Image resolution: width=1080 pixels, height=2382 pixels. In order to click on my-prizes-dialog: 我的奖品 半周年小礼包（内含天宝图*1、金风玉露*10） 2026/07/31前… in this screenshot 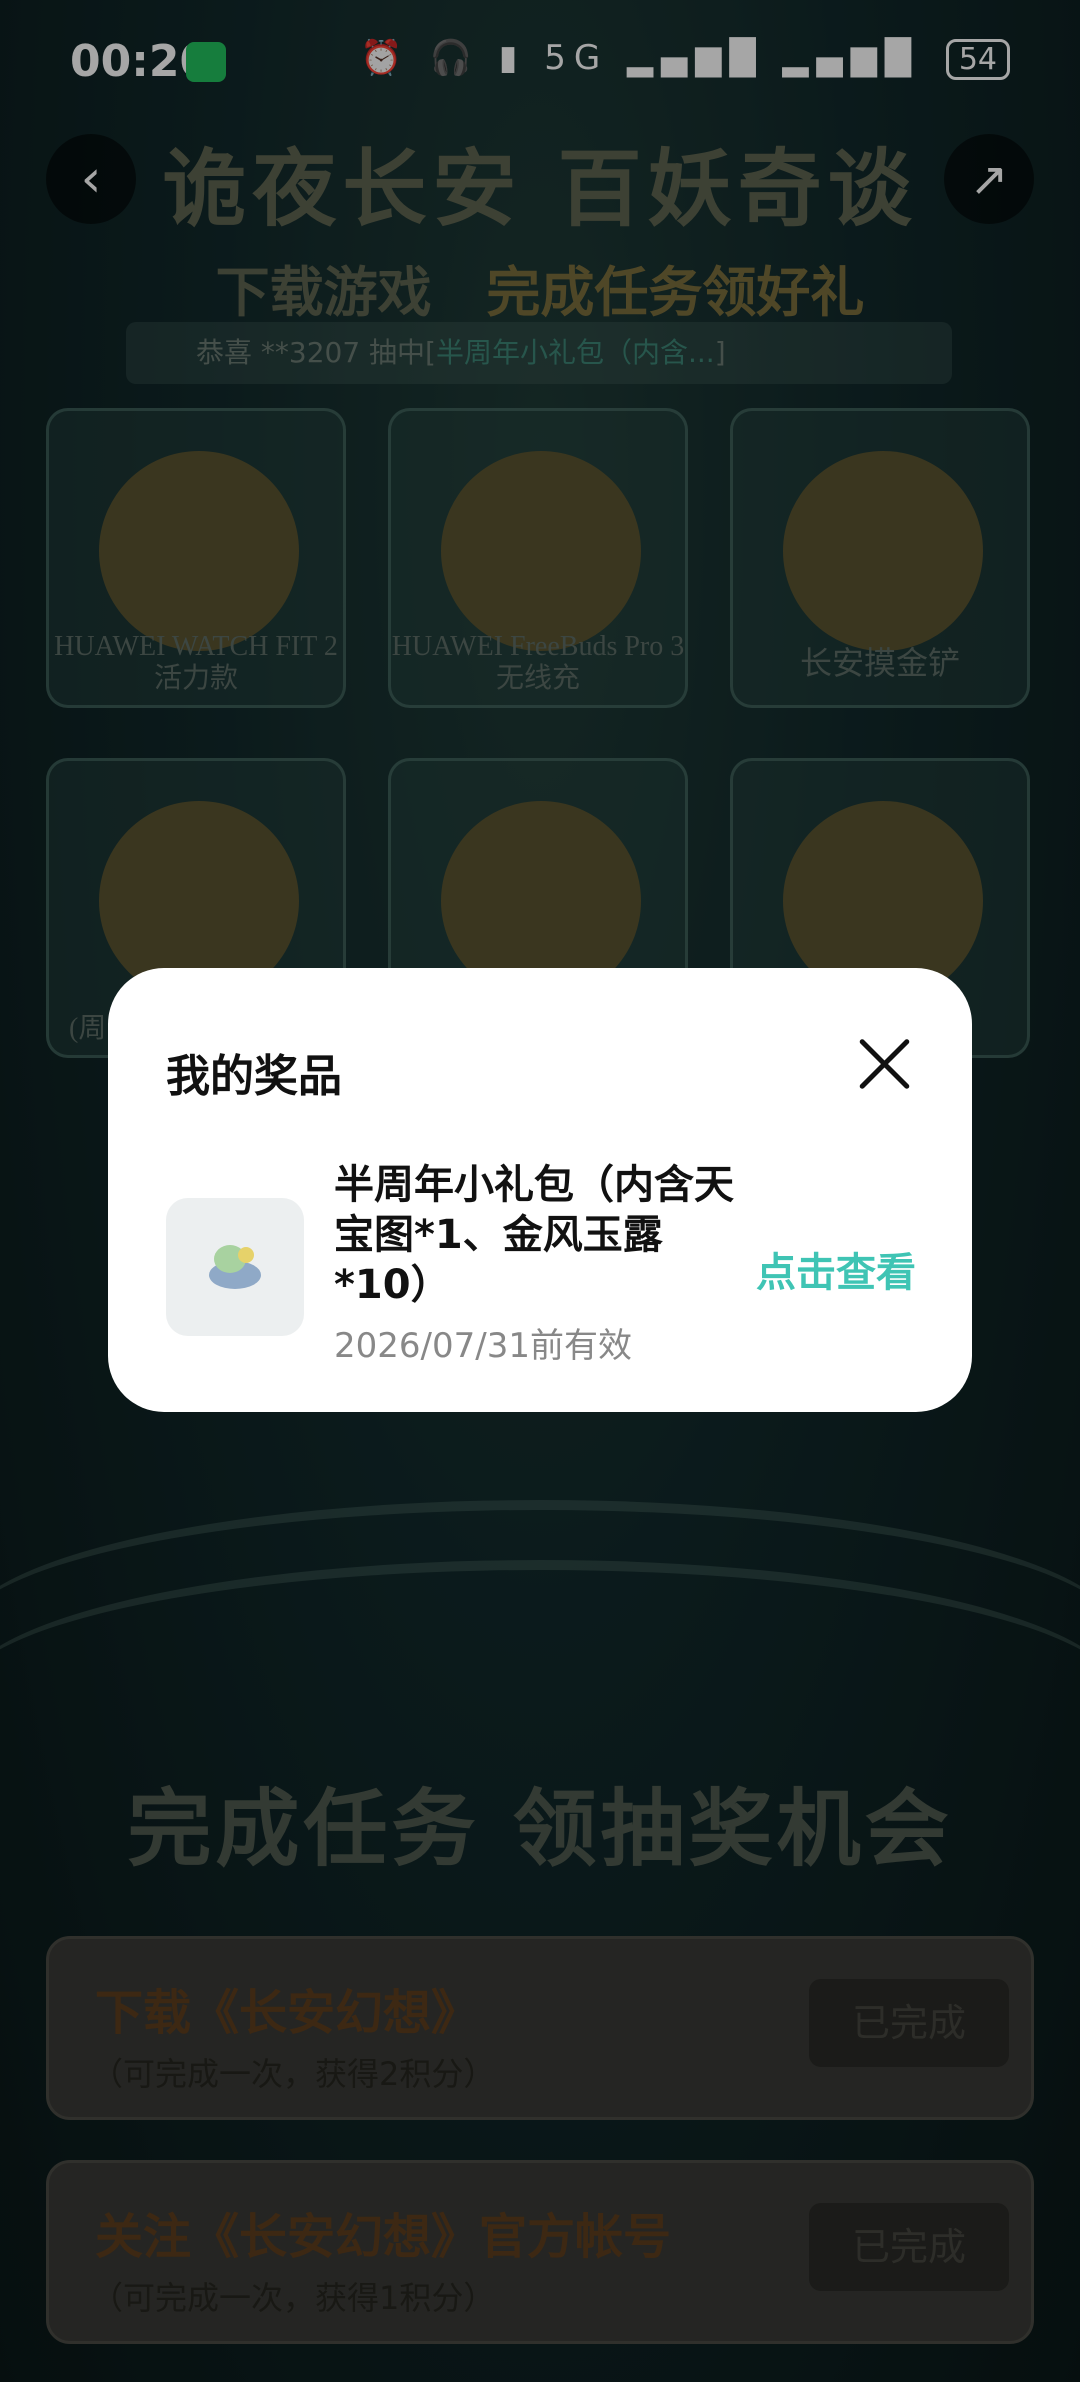, I will do `click(540, 1190)`.